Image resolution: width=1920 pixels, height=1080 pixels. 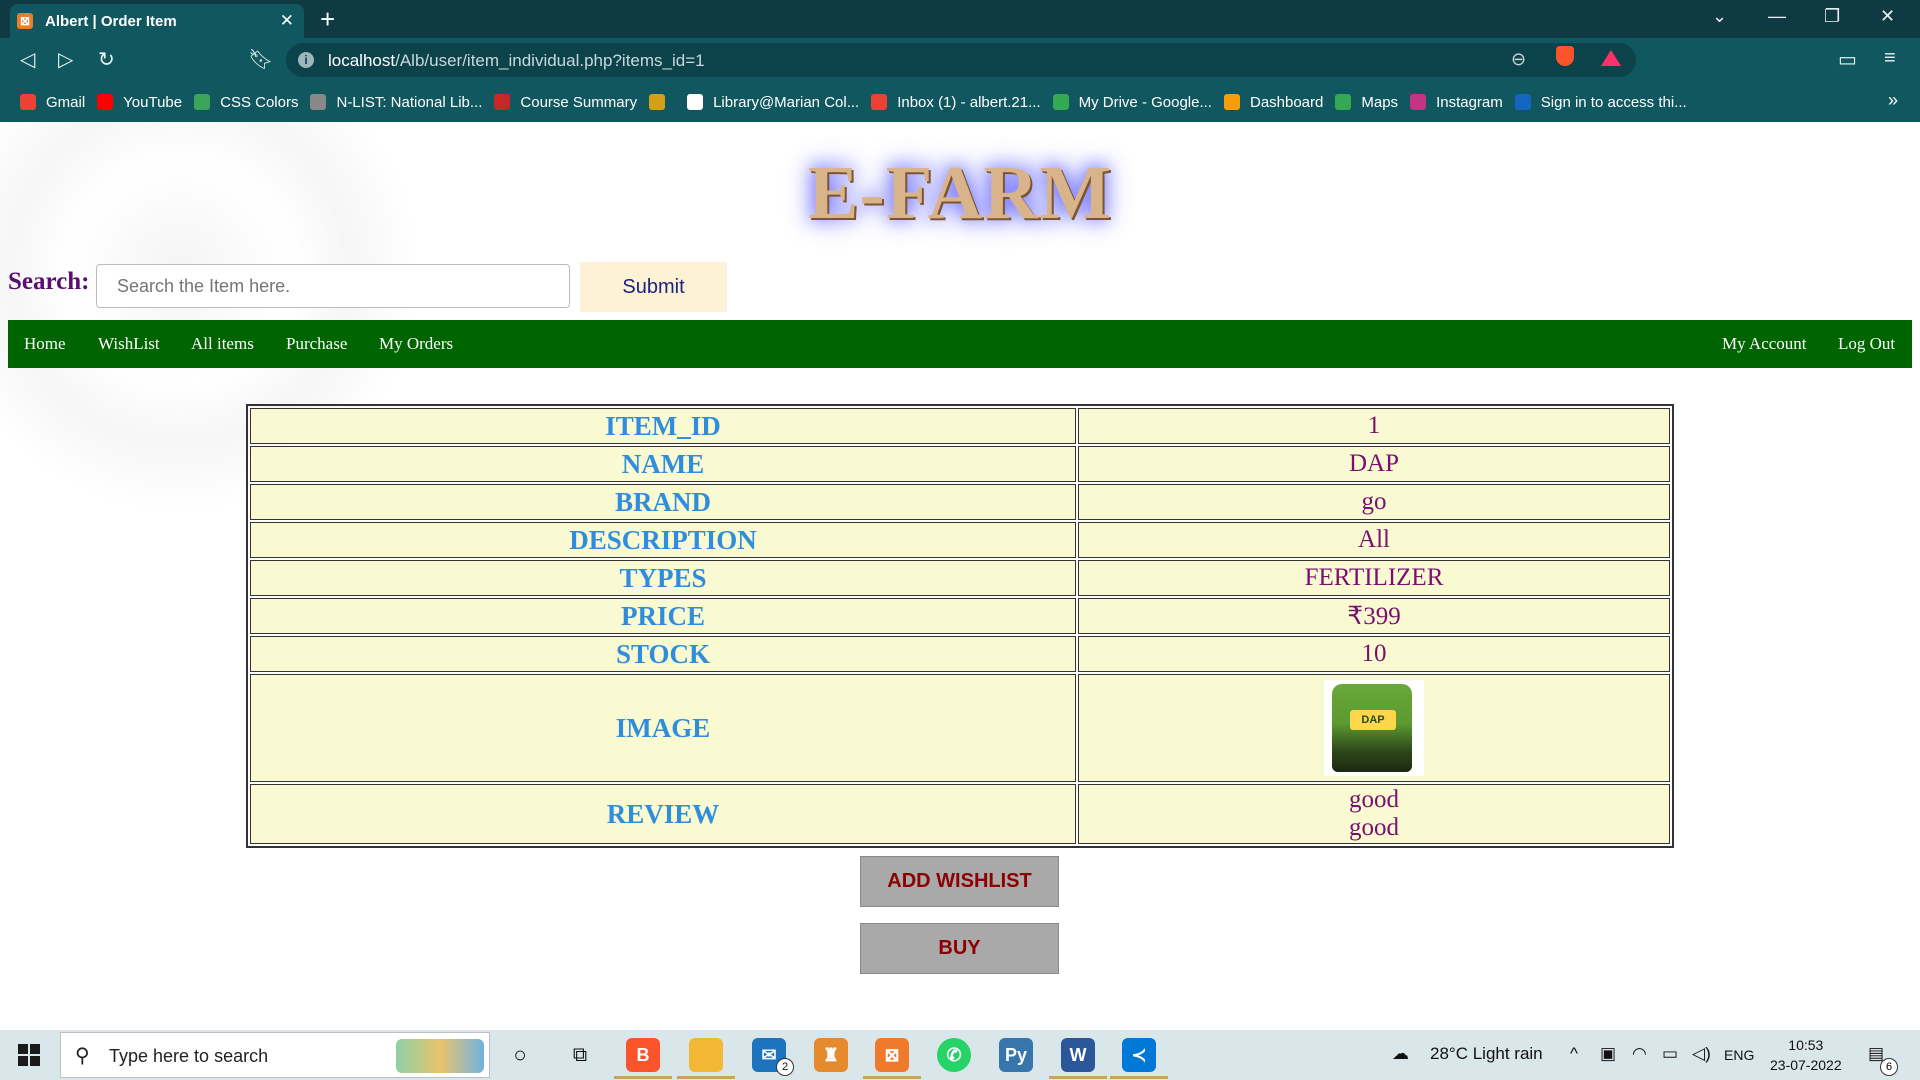 I want to click on field-value: DAP, so click(x=1374, y=728).